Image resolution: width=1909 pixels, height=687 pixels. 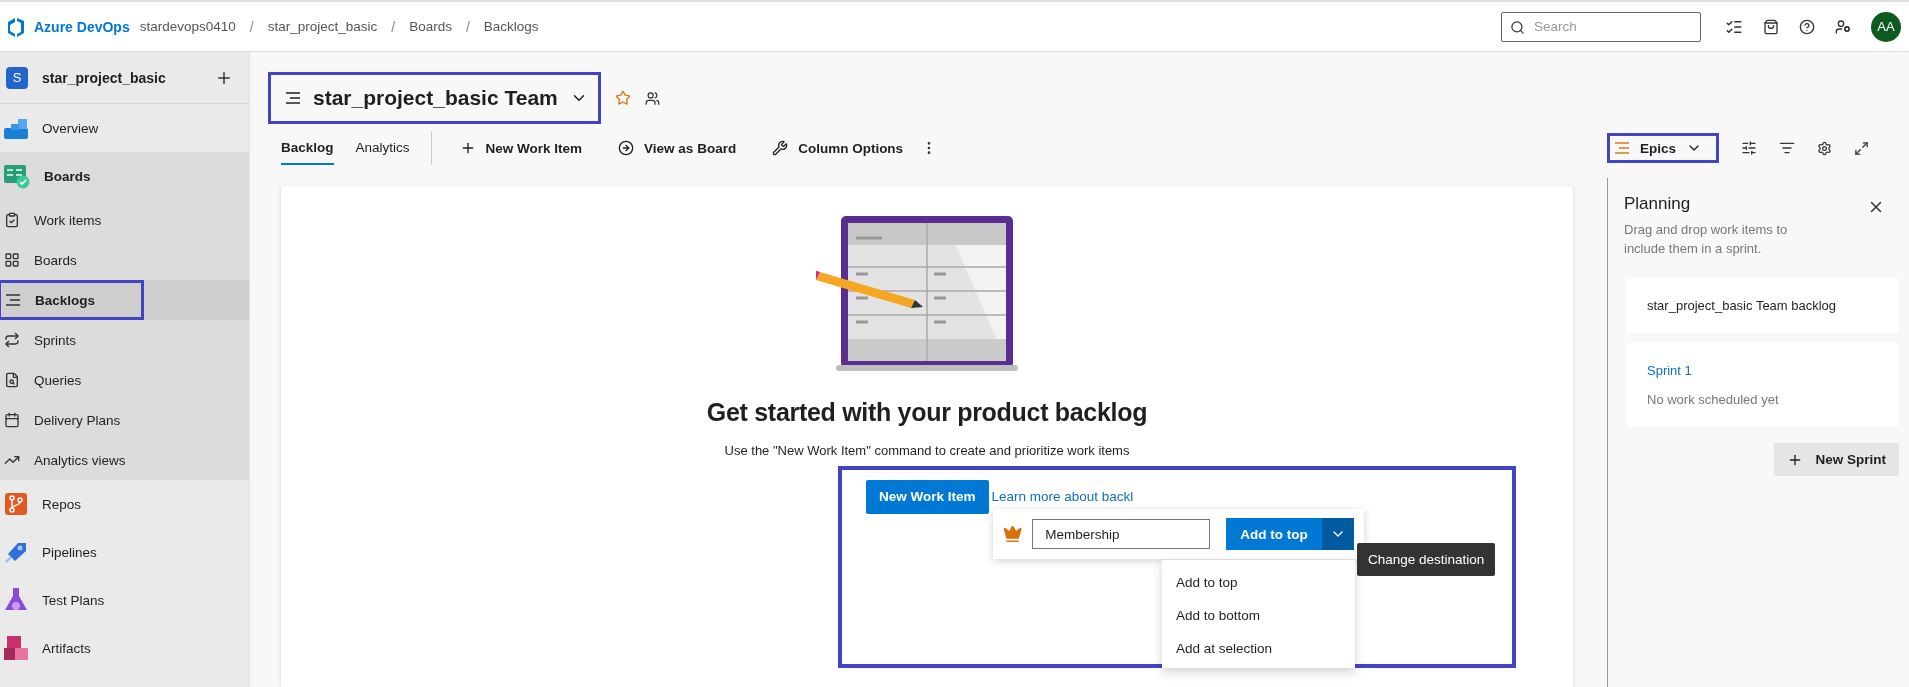 I want to click on rocket-icon, so click(x=16, y=552).